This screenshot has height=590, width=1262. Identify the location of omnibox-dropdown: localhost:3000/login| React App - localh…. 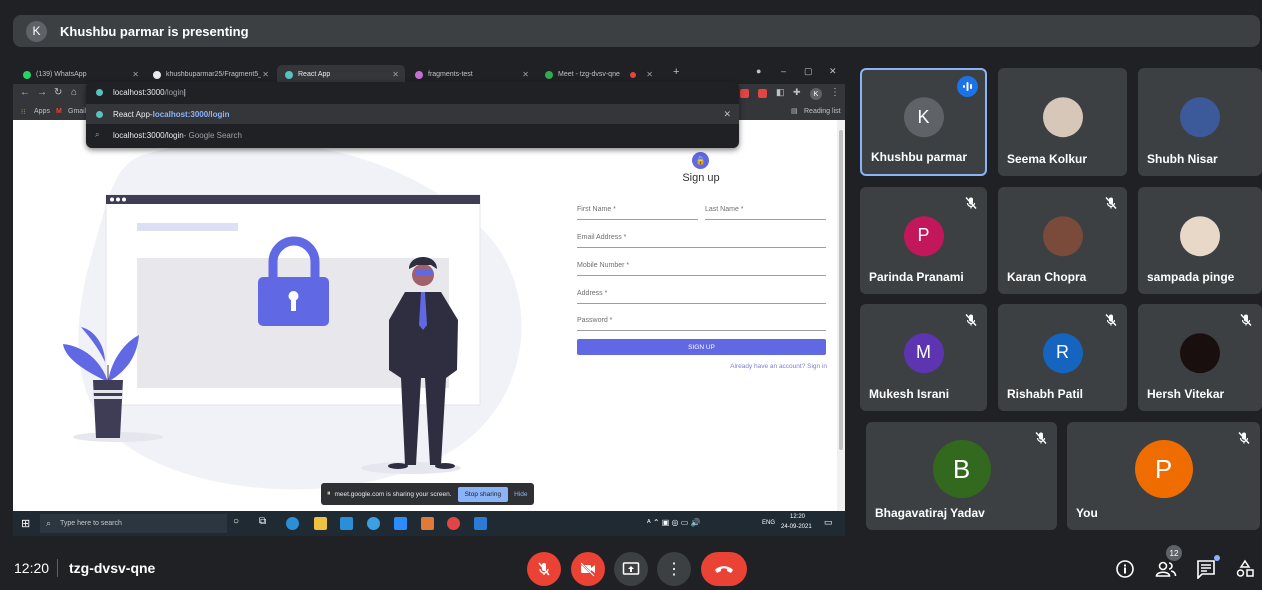
(412, 115).